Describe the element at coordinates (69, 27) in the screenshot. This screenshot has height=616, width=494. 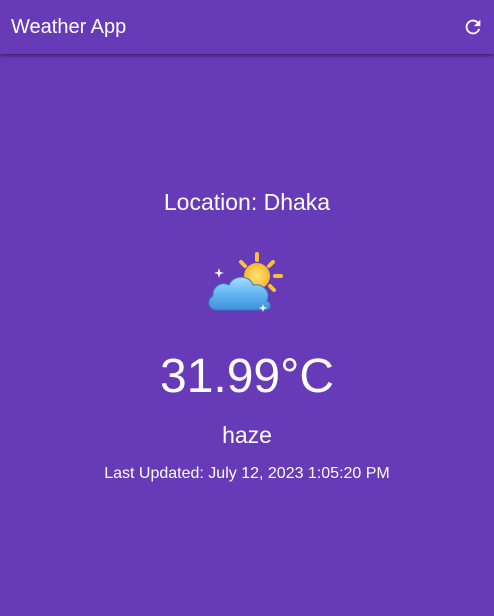
I see `app-title: Weather App` at that location.